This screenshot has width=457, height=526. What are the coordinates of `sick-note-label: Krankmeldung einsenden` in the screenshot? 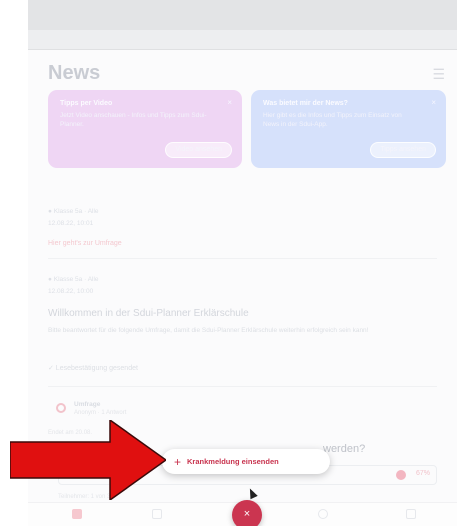 It's located at (233, 461).